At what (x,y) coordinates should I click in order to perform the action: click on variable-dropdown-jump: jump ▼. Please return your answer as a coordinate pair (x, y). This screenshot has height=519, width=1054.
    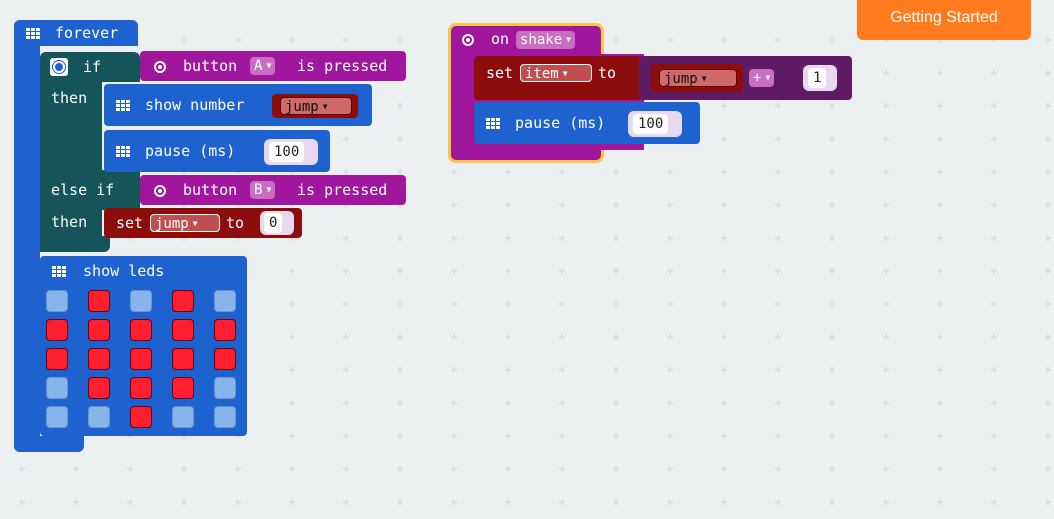
    Looking at the image, I should click on (316, 106).